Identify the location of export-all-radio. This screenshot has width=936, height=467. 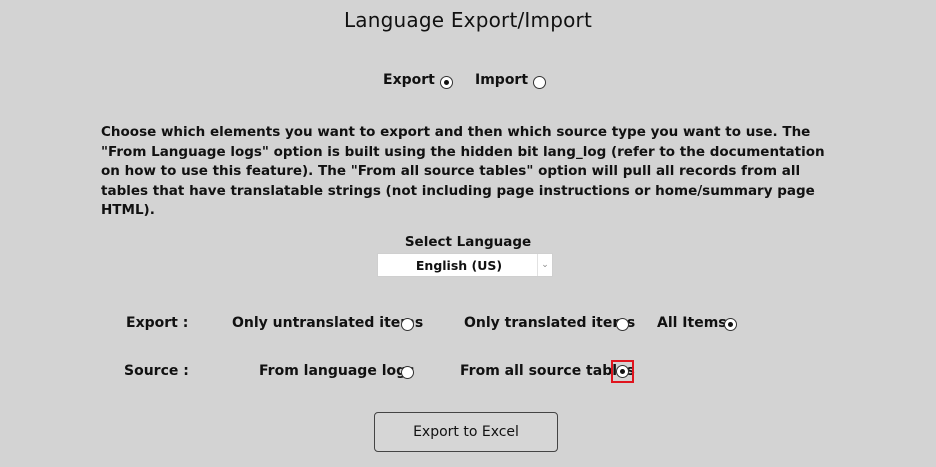
(730, 324).